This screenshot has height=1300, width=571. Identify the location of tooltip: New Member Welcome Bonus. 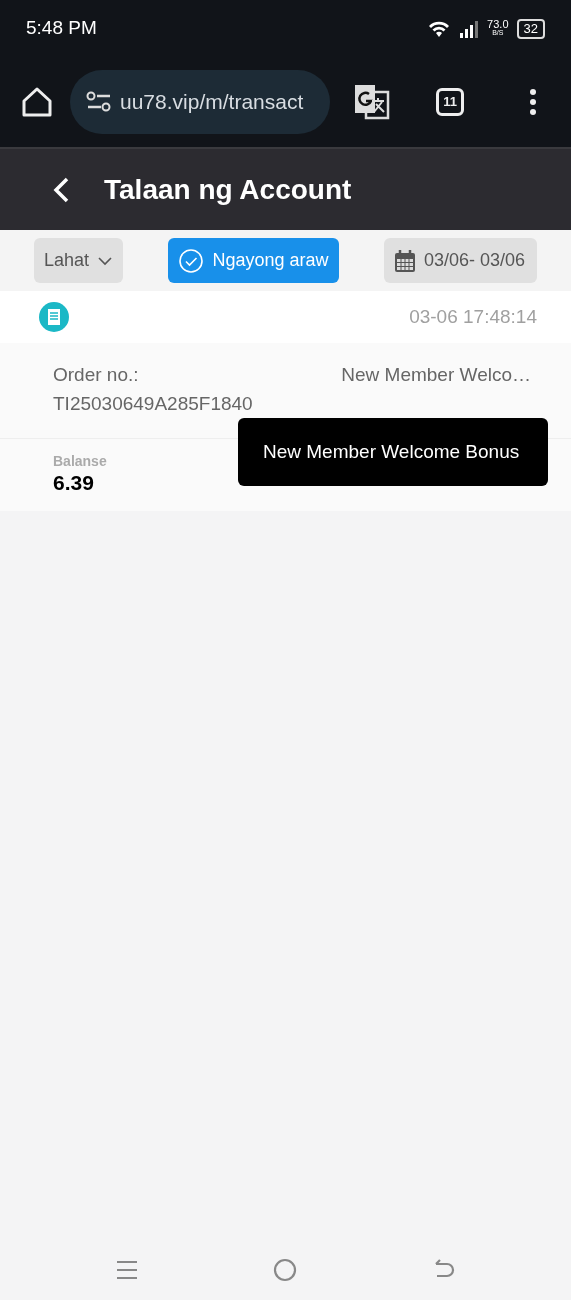
(393, 452).